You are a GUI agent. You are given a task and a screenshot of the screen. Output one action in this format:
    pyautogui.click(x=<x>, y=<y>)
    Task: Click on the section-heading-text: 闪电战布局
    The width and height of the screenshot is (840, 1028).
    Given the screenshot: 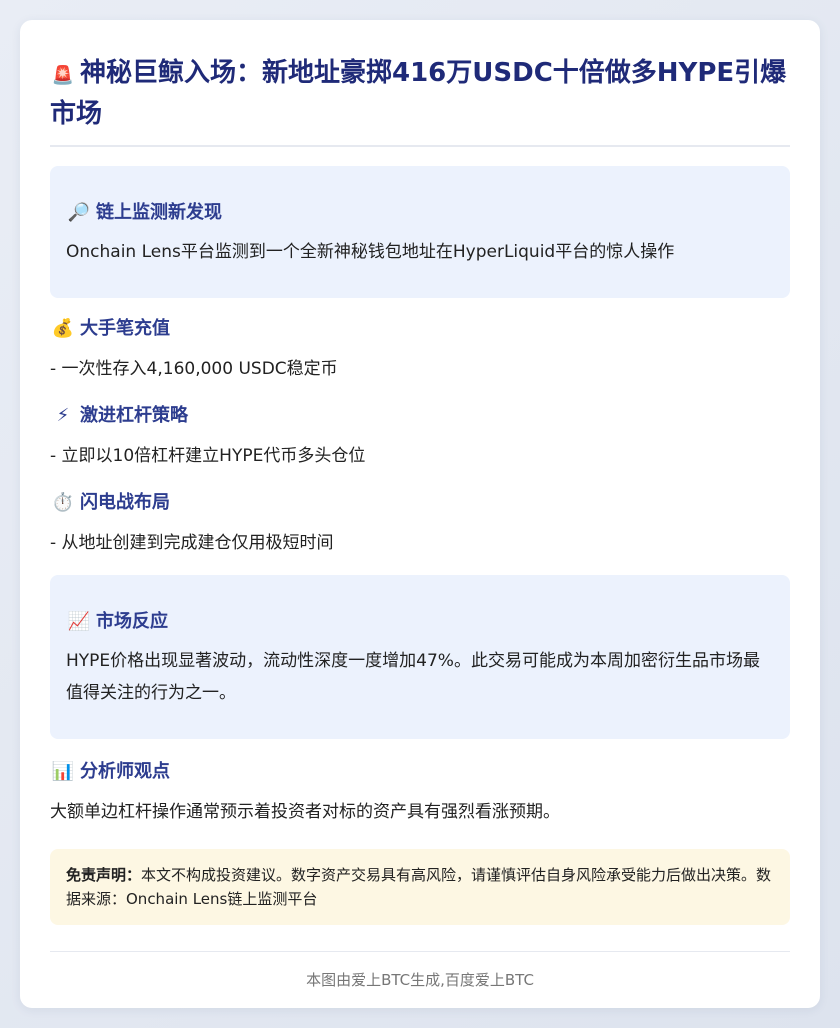 What is the action you would take?
    pyautogui.click(x=125, y=502)
    